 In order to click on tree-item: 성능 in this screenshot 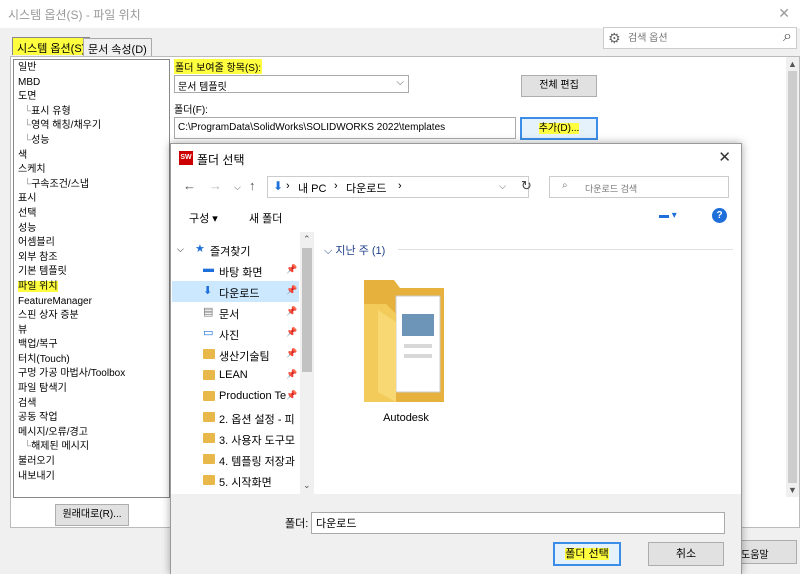, I will do `click(91, 229)`.